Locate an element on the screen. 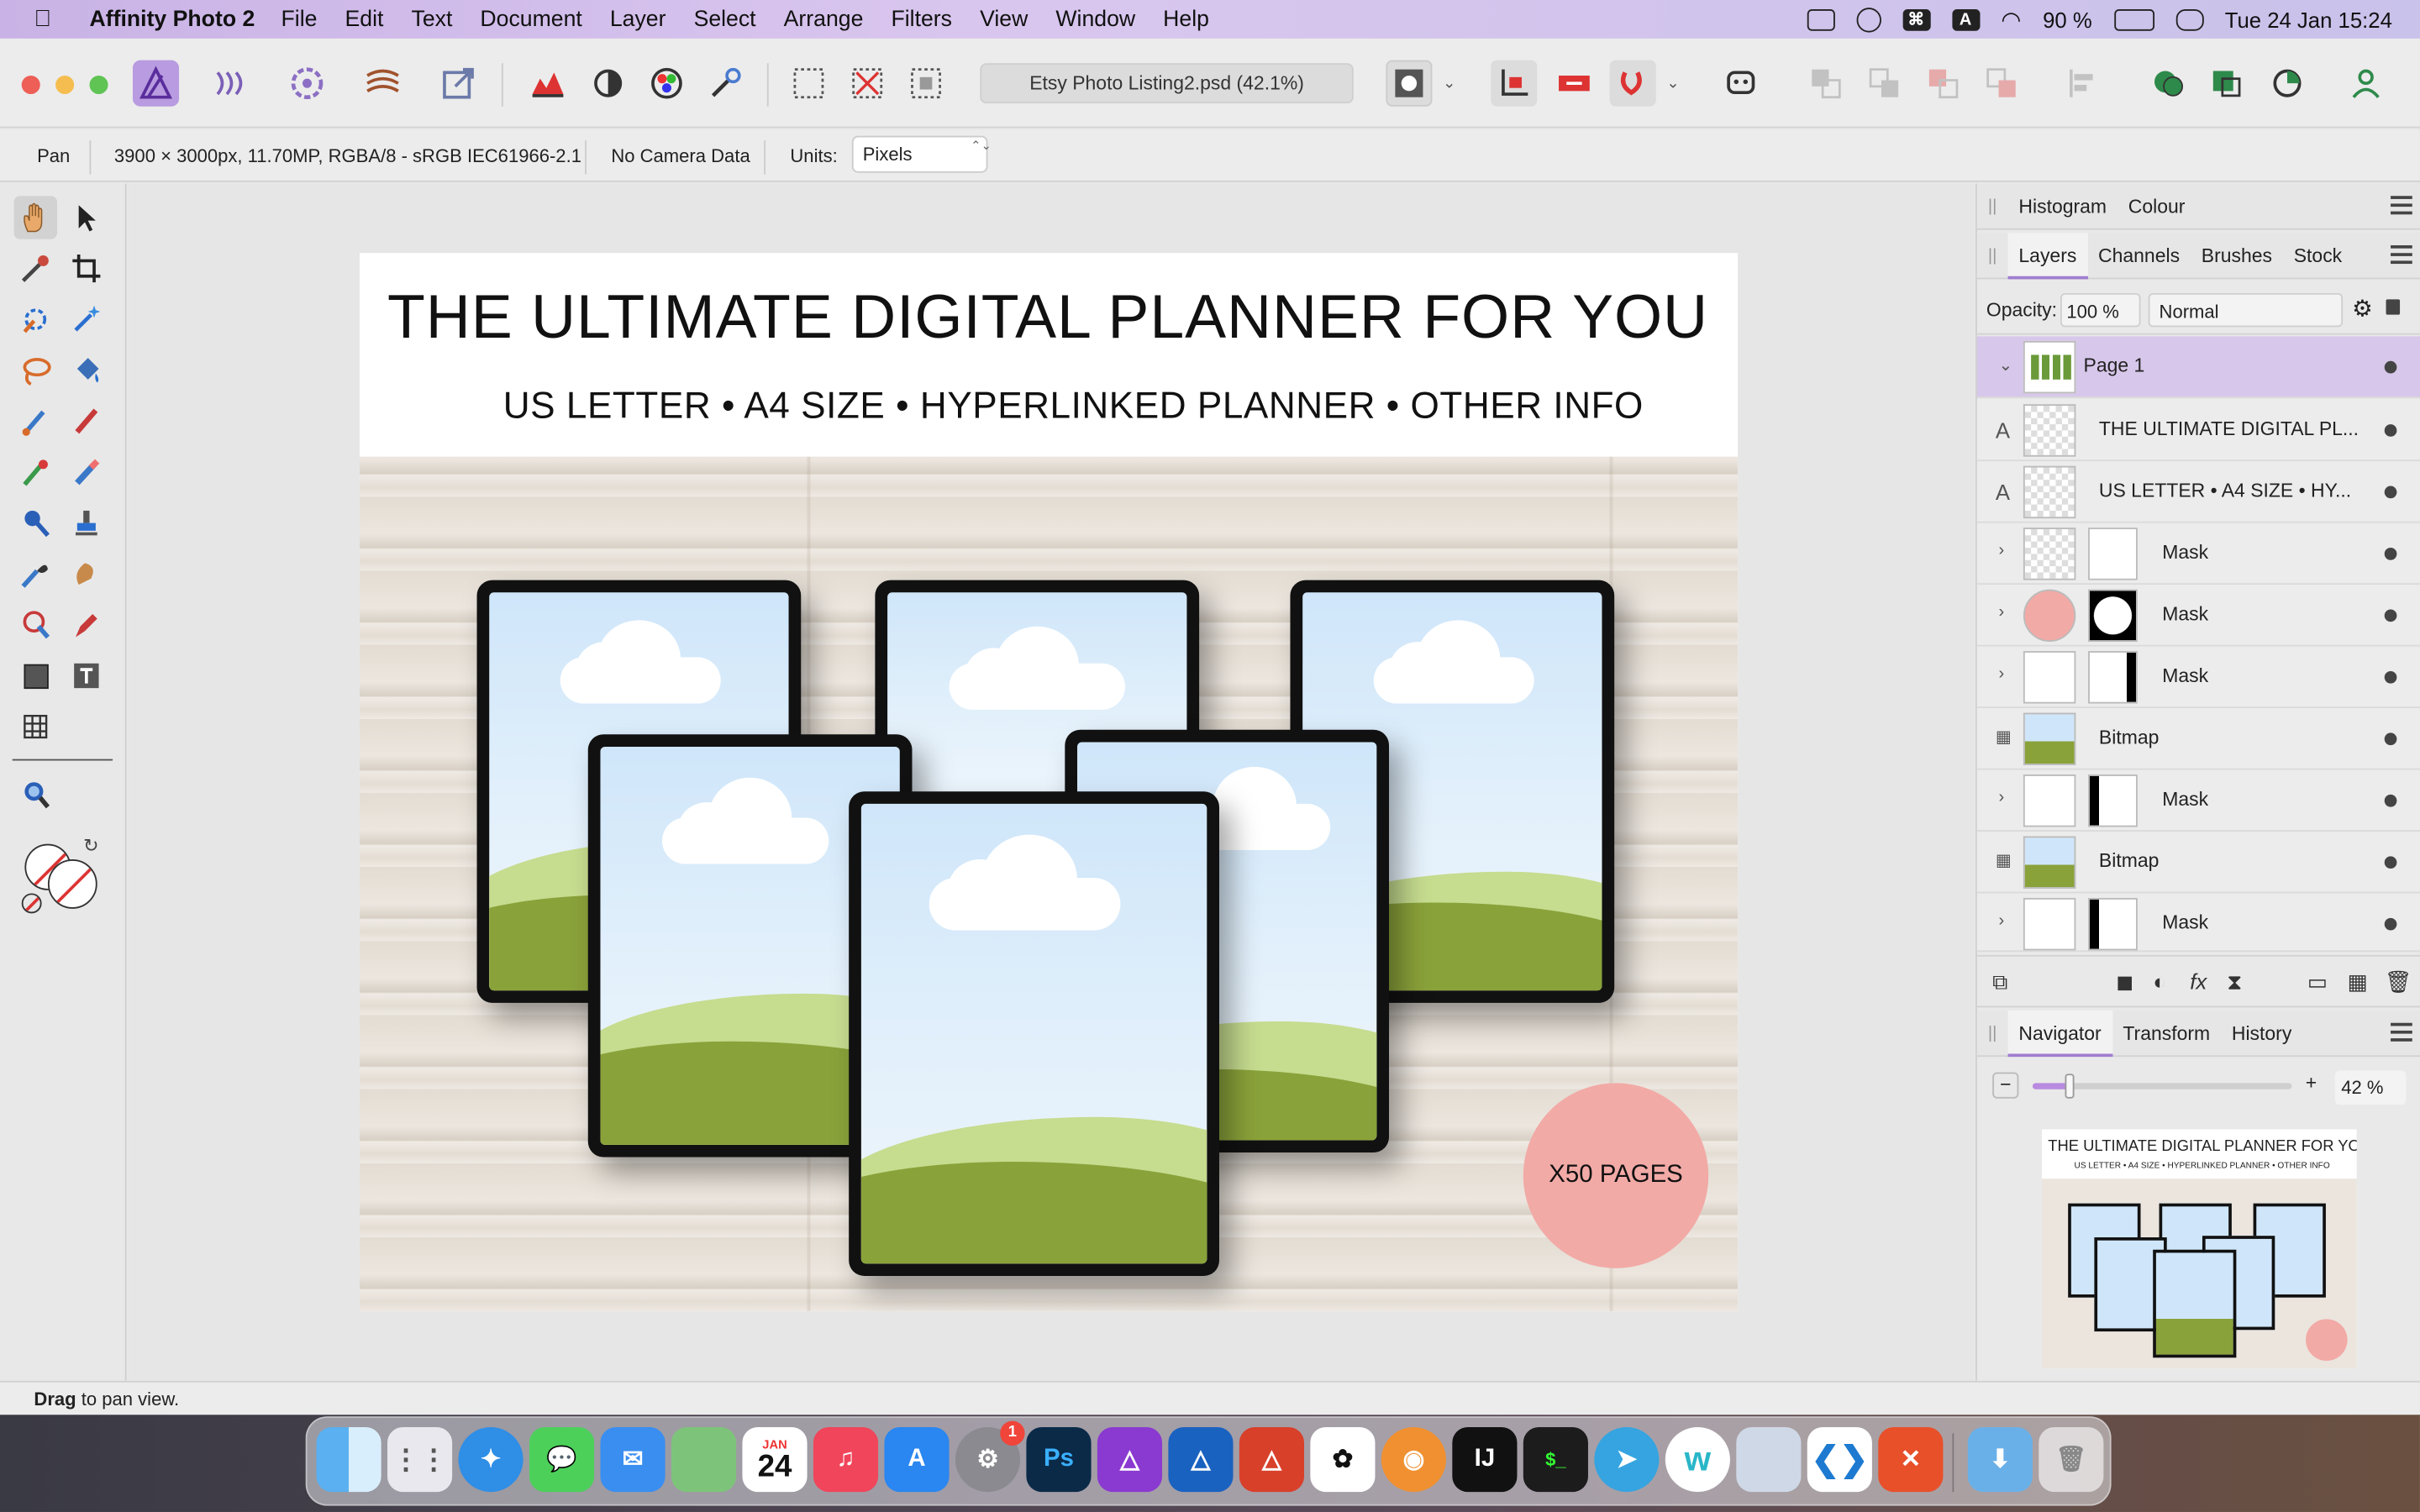 This screenshot has height=1512, width=2420. quick-mask-icon is located at coordinates (1409, 83).